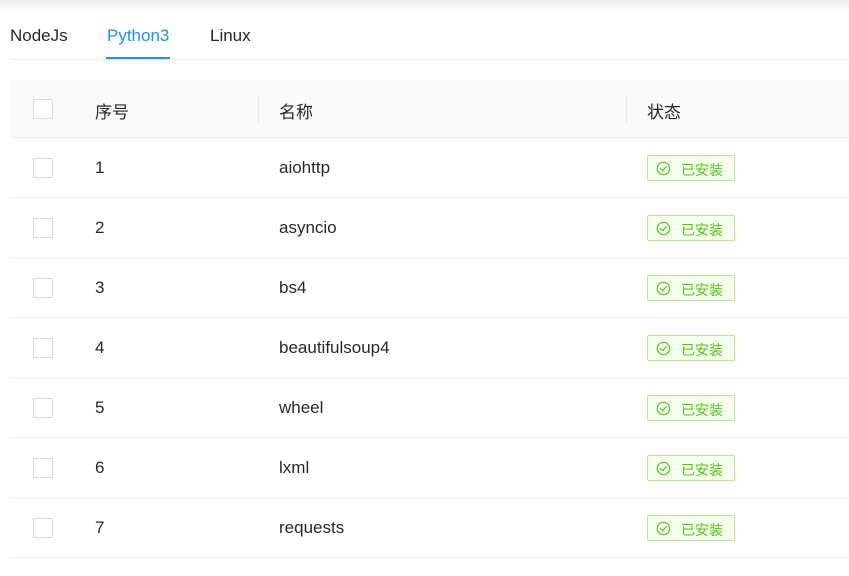  I want to click on header-name: 名称, so click(296, 112).